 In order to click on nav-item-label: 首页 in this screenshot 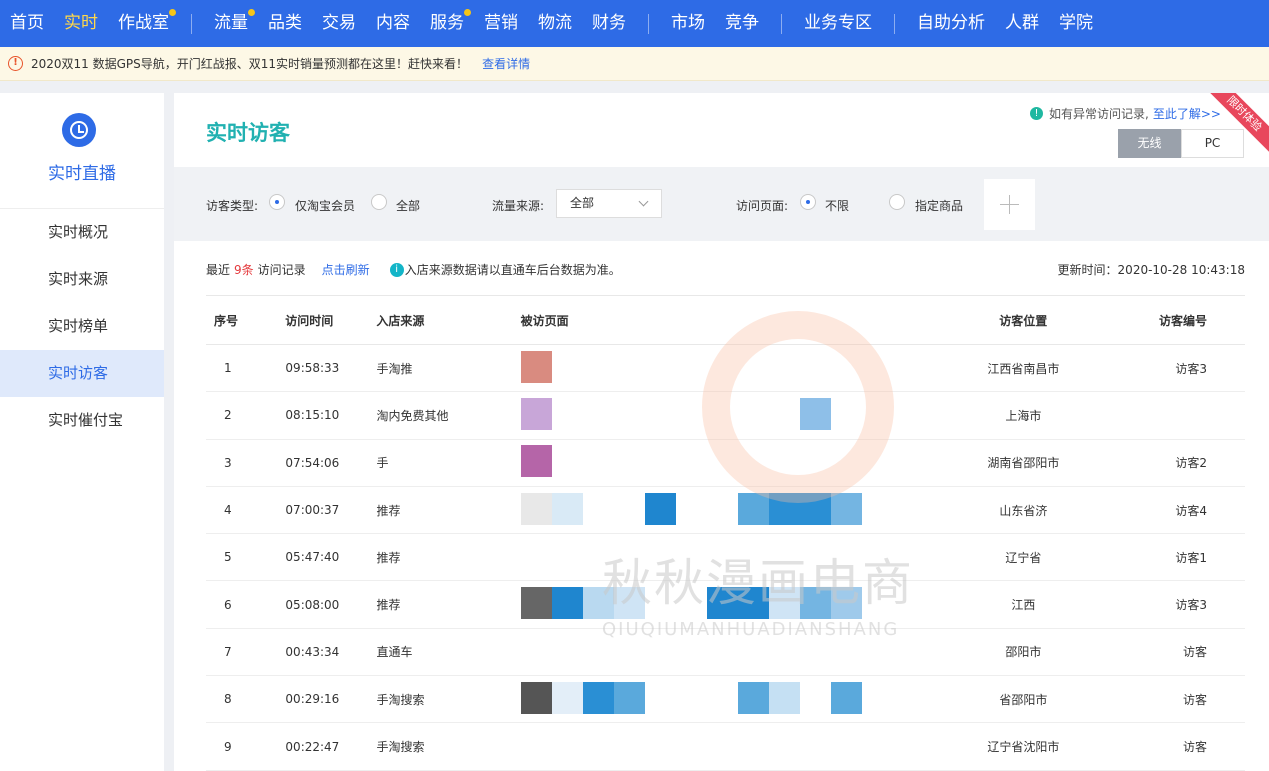, I will do `click(27, 23)`.